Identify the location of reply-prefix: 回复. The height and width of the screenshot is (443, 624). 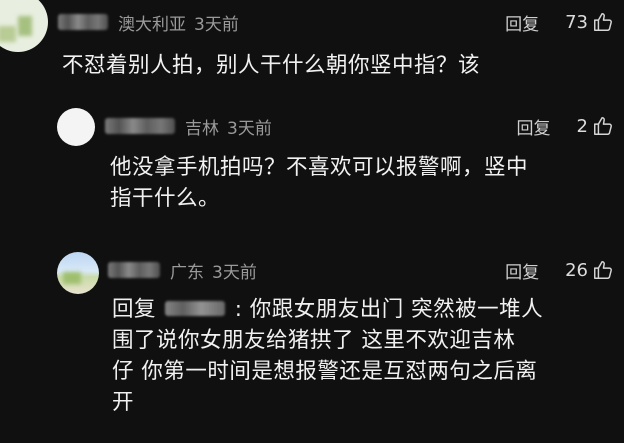
(134, 309).